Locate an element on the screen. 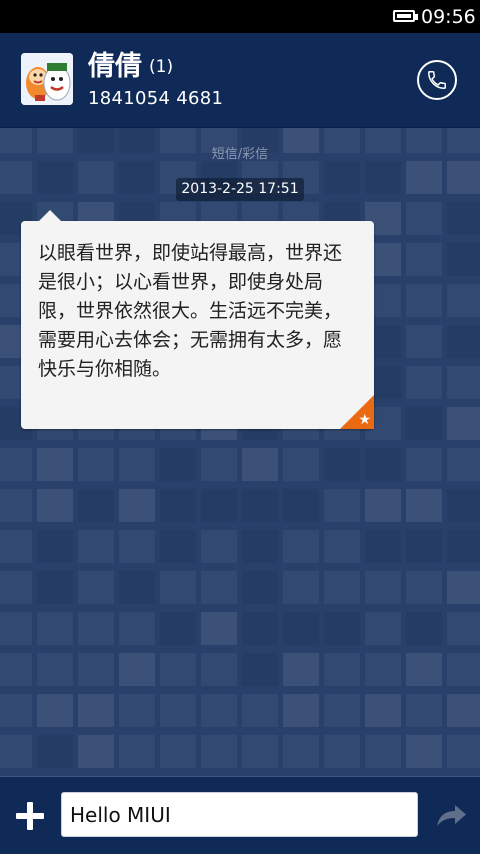 The image size is (480, 854). phone-icon is located at coordinates (437, 80).